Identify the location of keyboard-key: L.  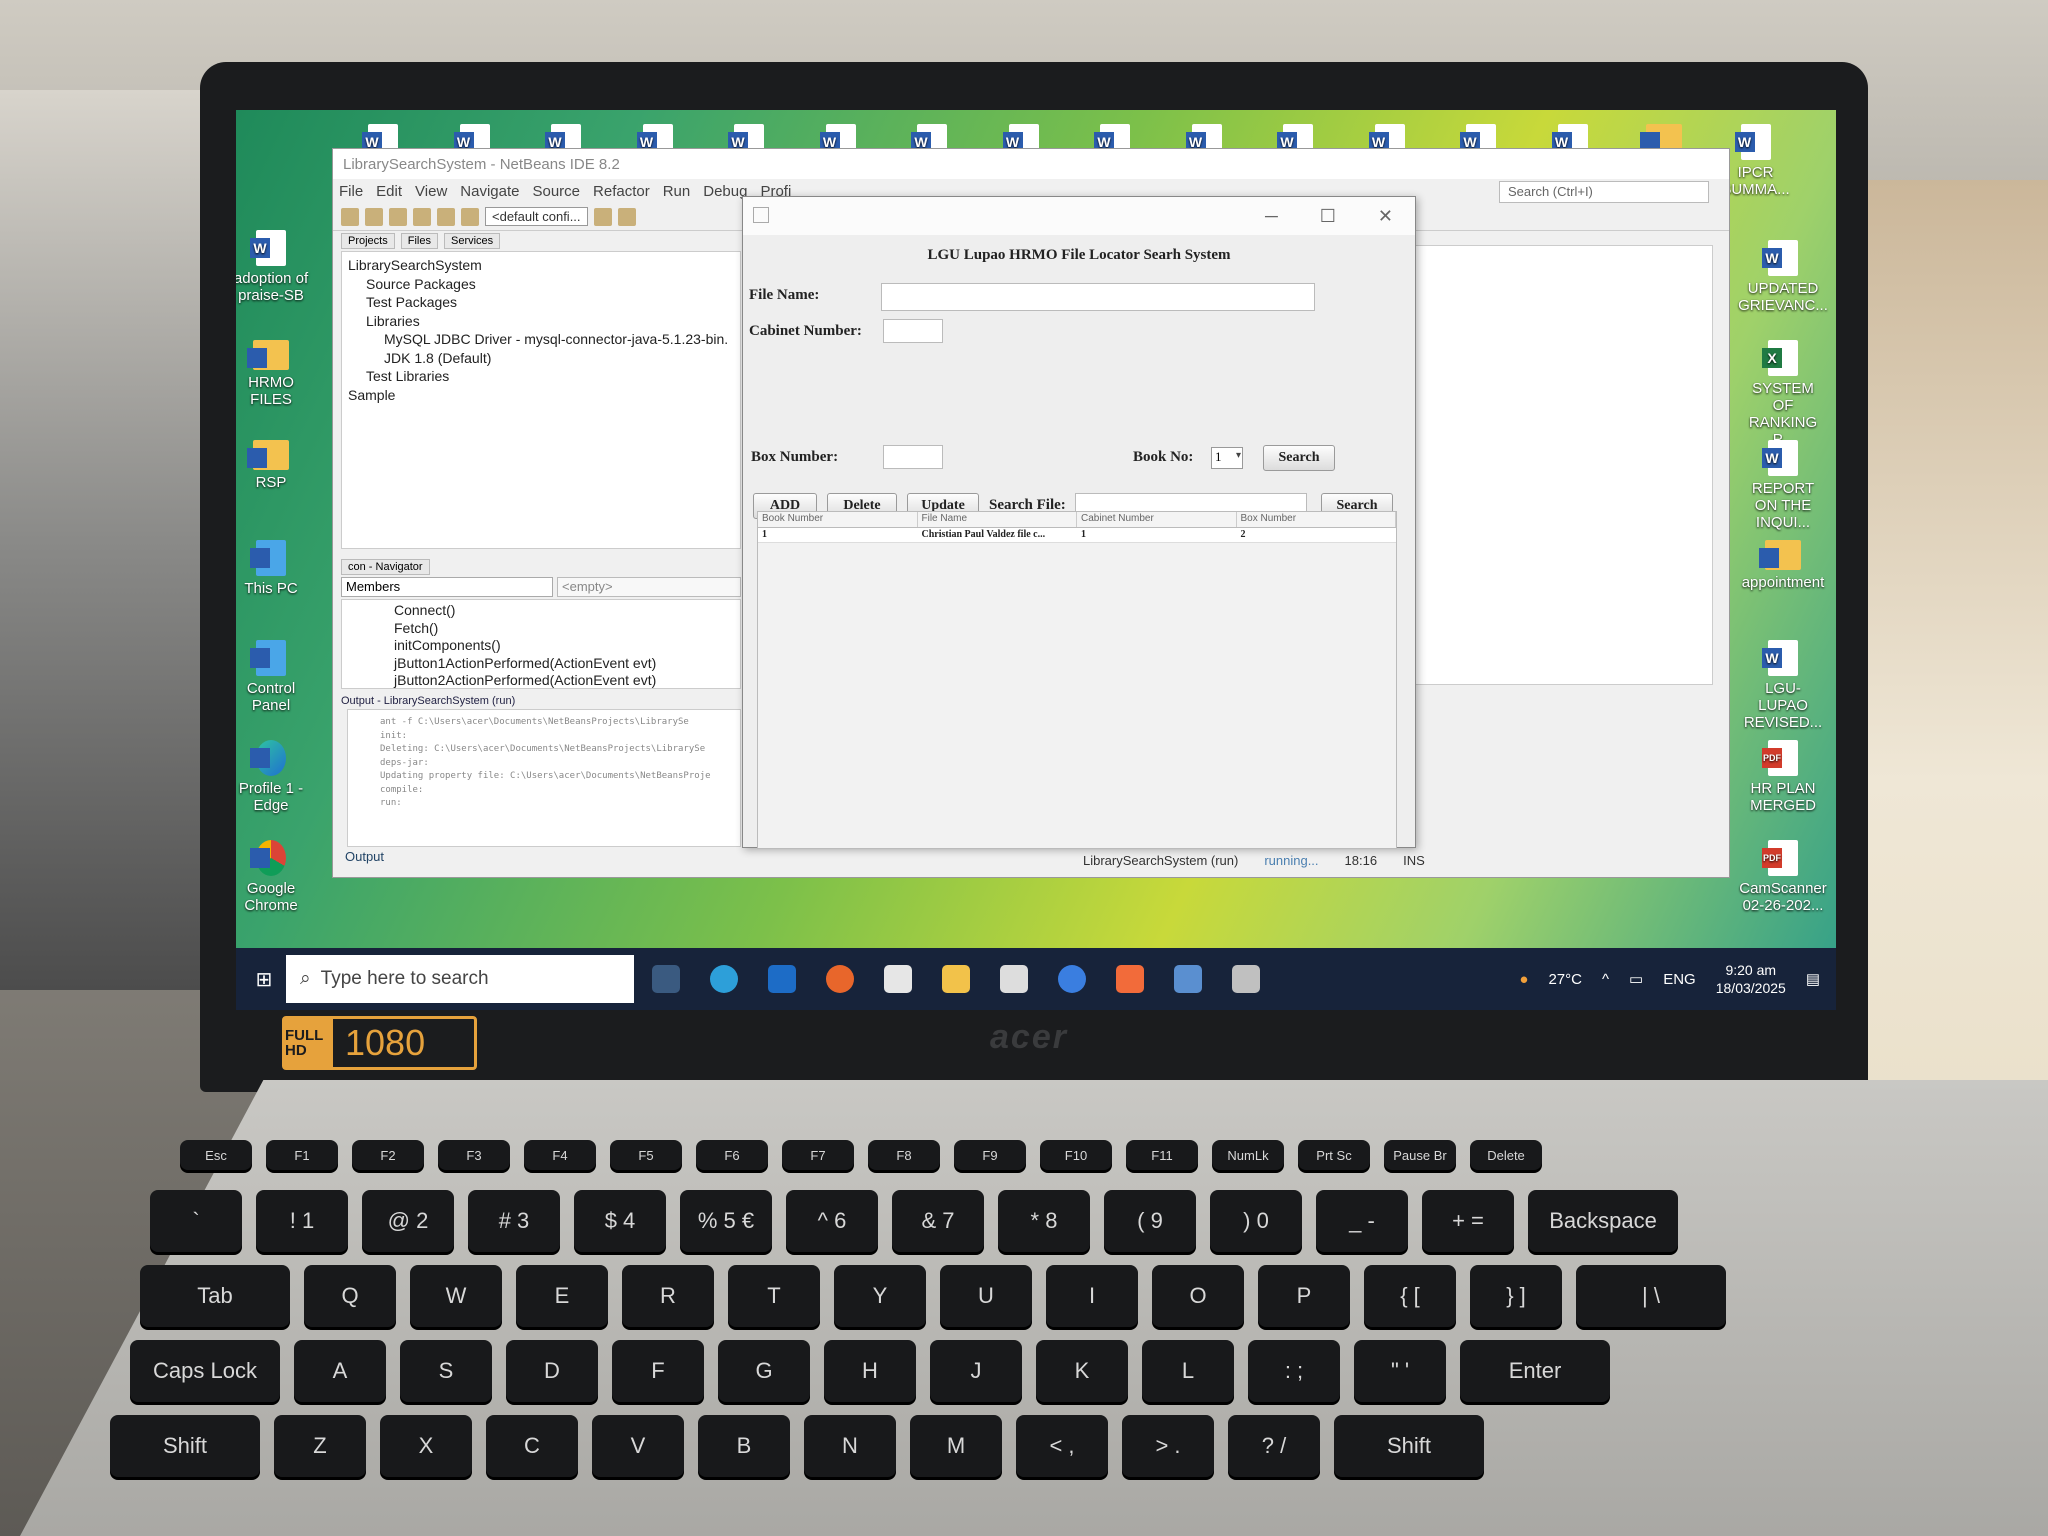
(1188, 1371).